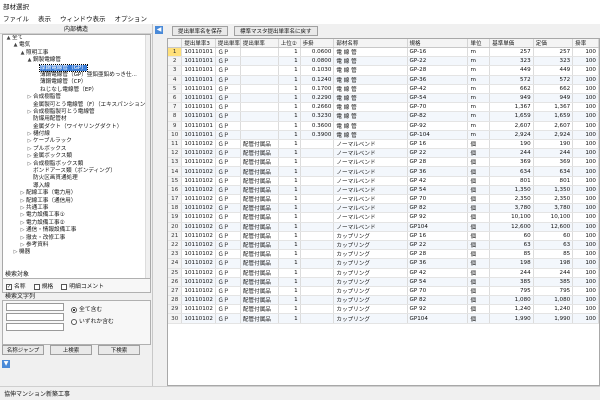 This screenshot has width=600, height=400. Describe the element at coordinates (317, 43) in the screenshot. I see `column-header: 歩掛` at that location.